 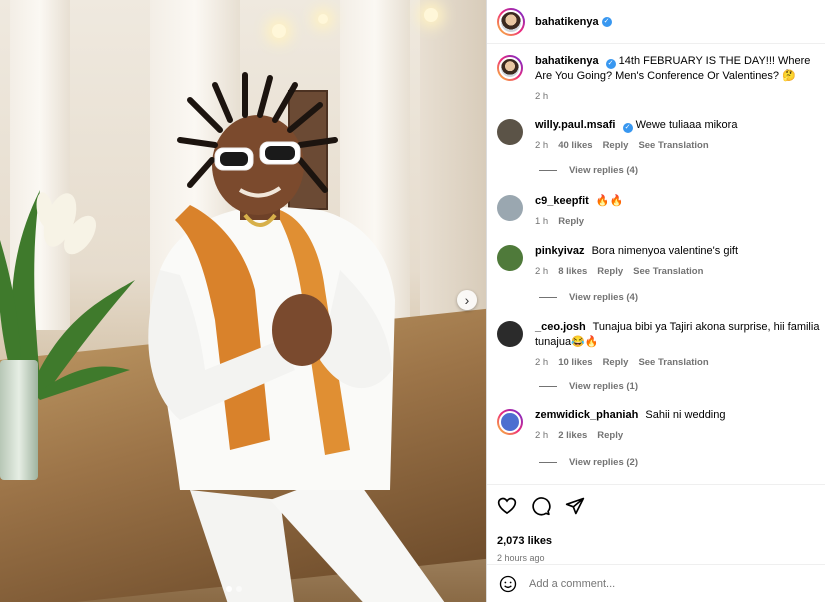 I want to click on comment-likes: 10 likes, so click(x=575, y=362).